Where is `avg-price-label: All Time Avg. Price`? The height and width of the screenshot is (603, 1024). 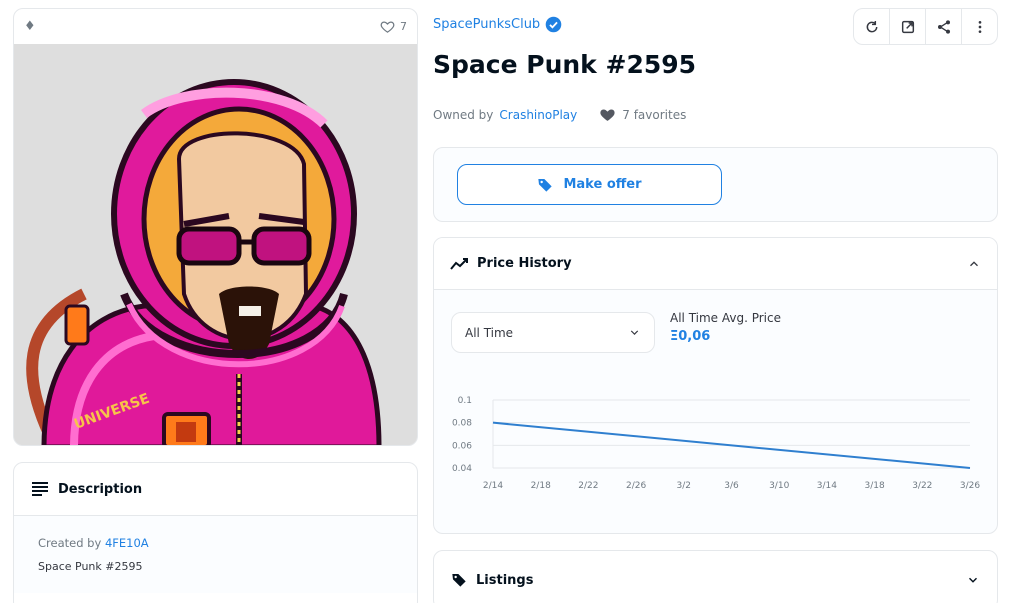
avg-price-label: All Time Avg. Price is located at coordinates (725, 318).